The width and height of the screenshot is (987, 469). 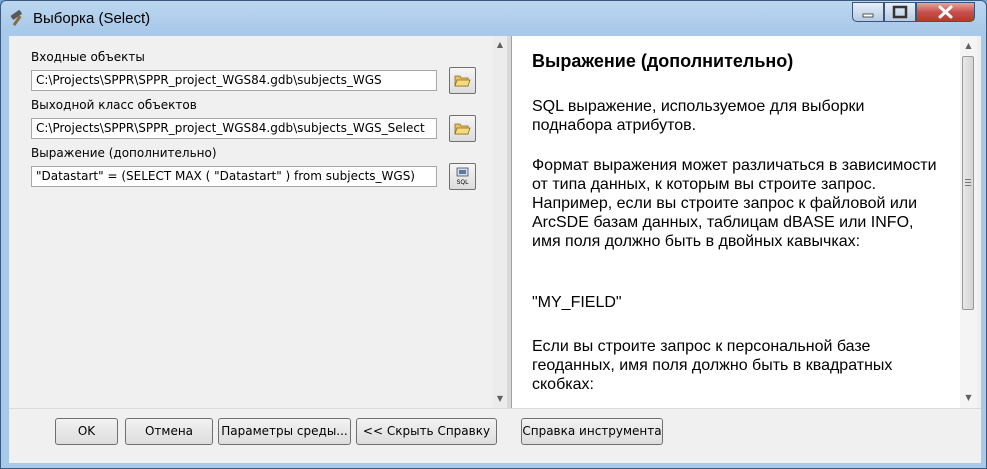 I want to click on minimize-icon, so click(x=868, y=15).